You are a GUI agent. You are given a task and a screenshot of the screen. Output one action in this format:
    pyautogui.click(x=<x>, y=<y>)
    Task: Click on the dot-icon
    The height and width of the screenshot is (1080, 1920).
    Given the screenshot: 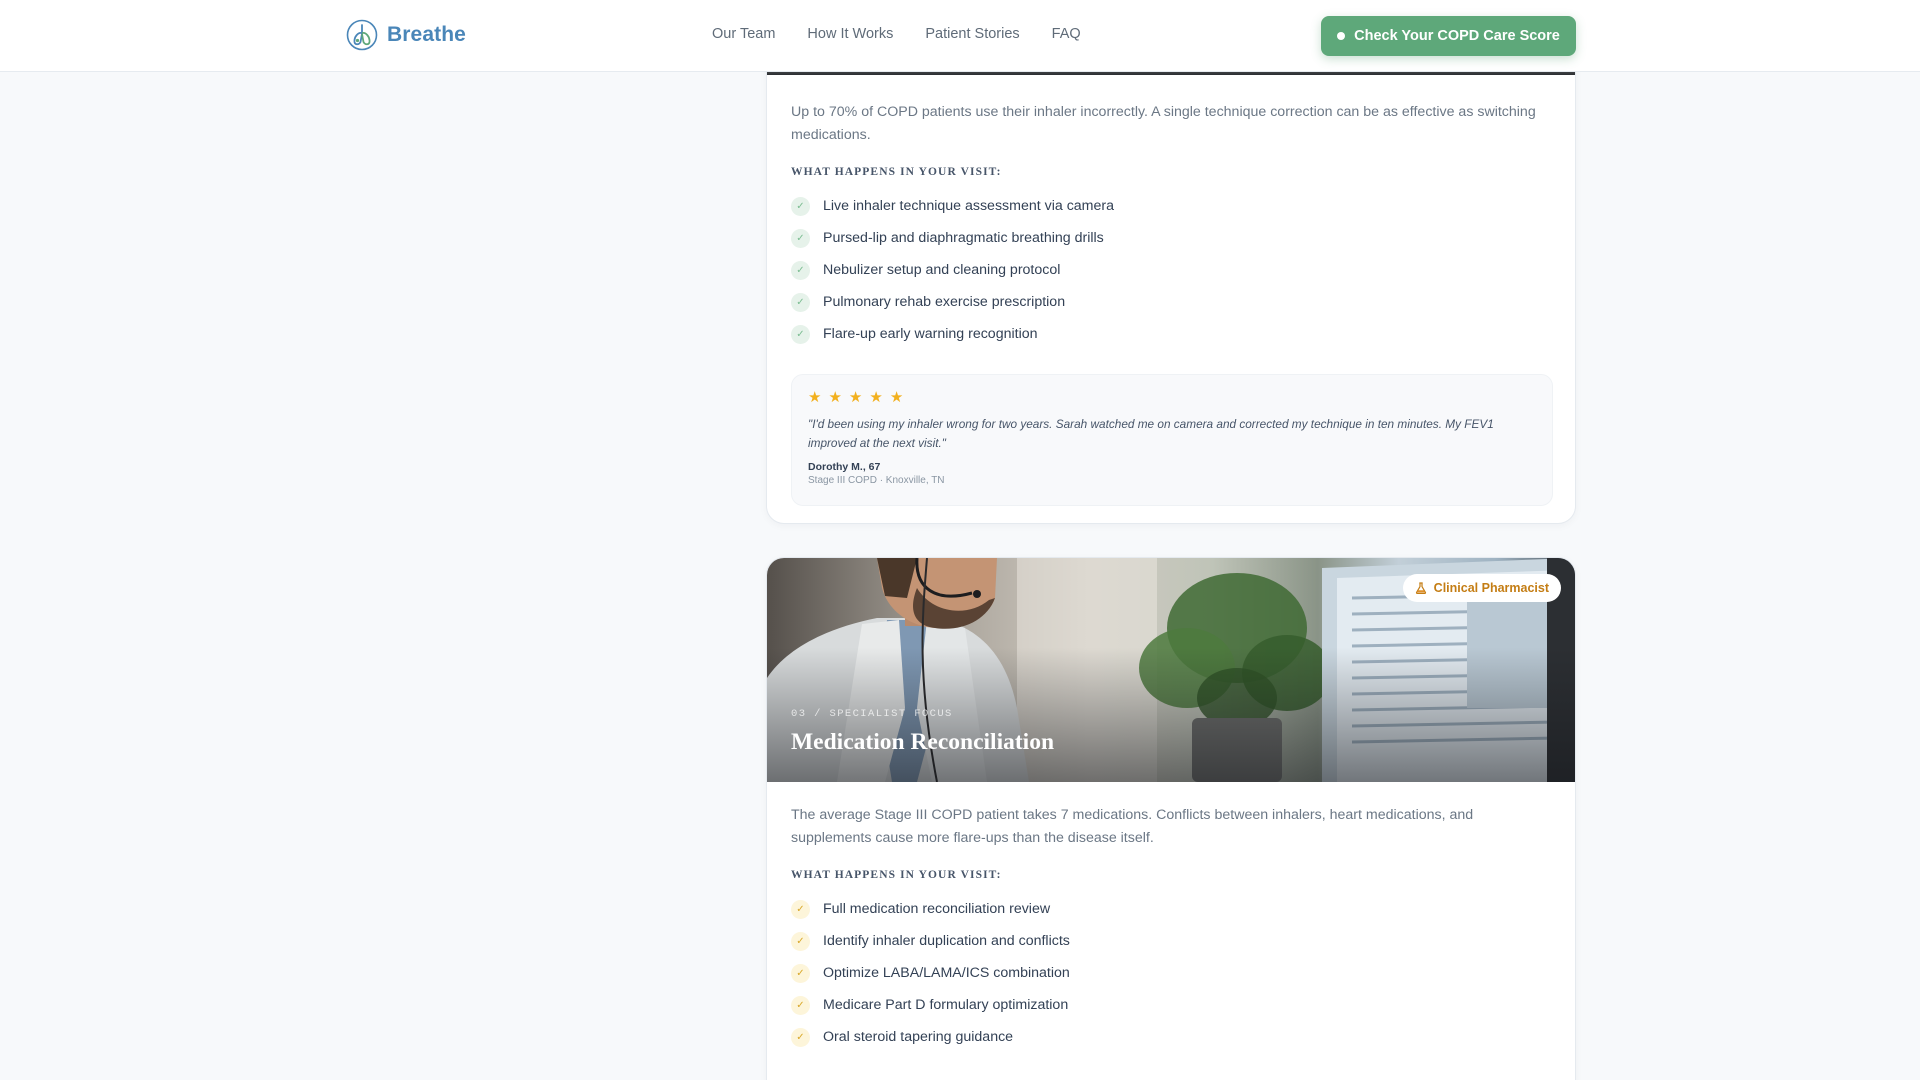 What is the action you would take?
    pyautogui.click(x=1341, y=36)
    